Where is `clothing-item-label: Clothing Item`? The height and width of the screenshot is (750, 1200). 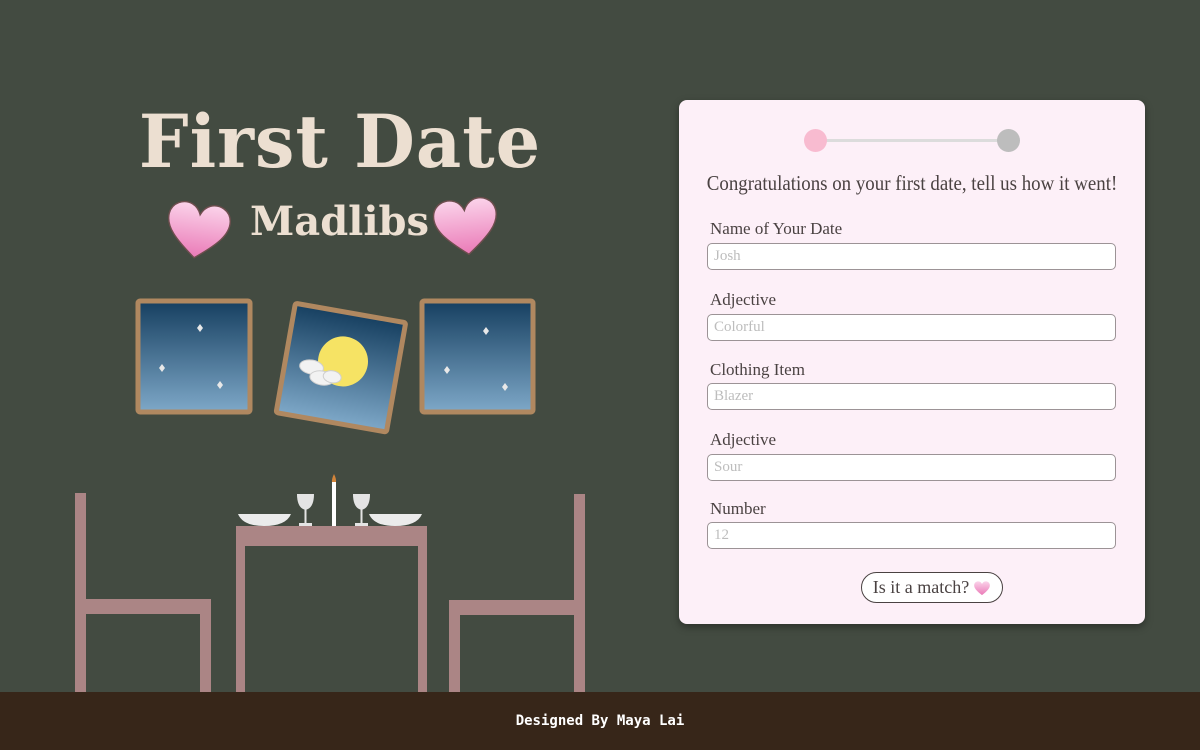 clothing-item-label: Clothing Item is located at coordinates (757, 369).